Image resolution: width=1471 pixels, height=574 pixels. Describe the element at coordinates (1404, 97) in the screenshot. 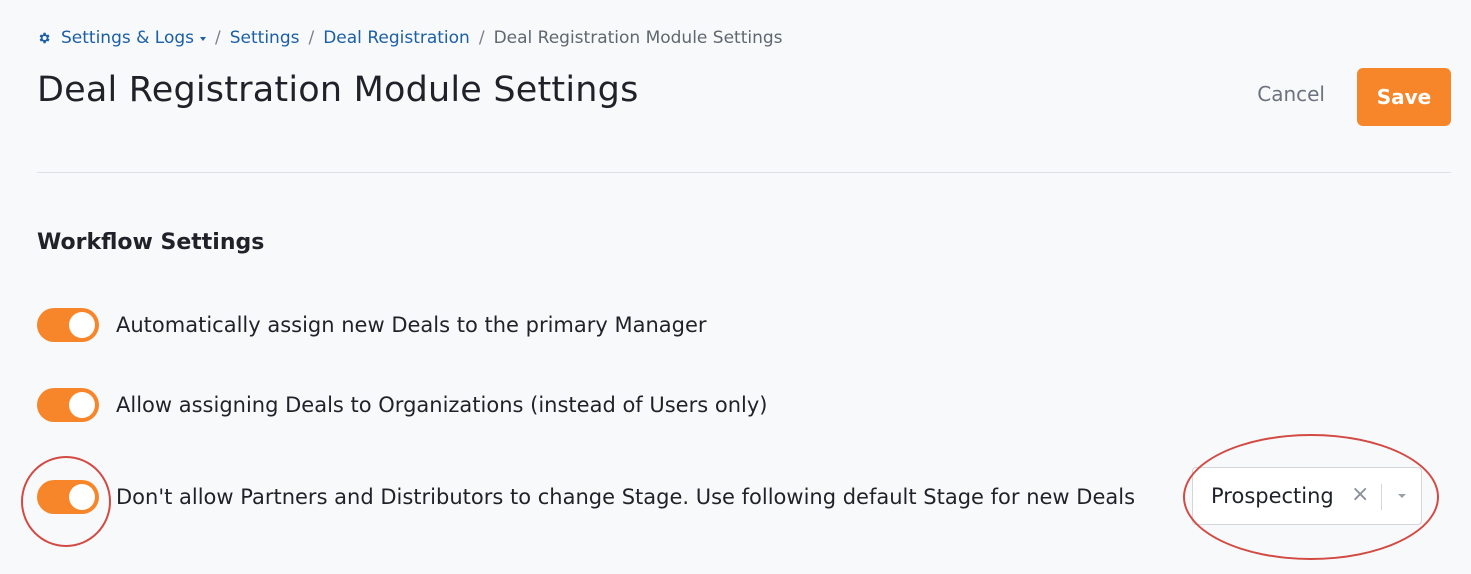

I see `save-button: Save` at that location.